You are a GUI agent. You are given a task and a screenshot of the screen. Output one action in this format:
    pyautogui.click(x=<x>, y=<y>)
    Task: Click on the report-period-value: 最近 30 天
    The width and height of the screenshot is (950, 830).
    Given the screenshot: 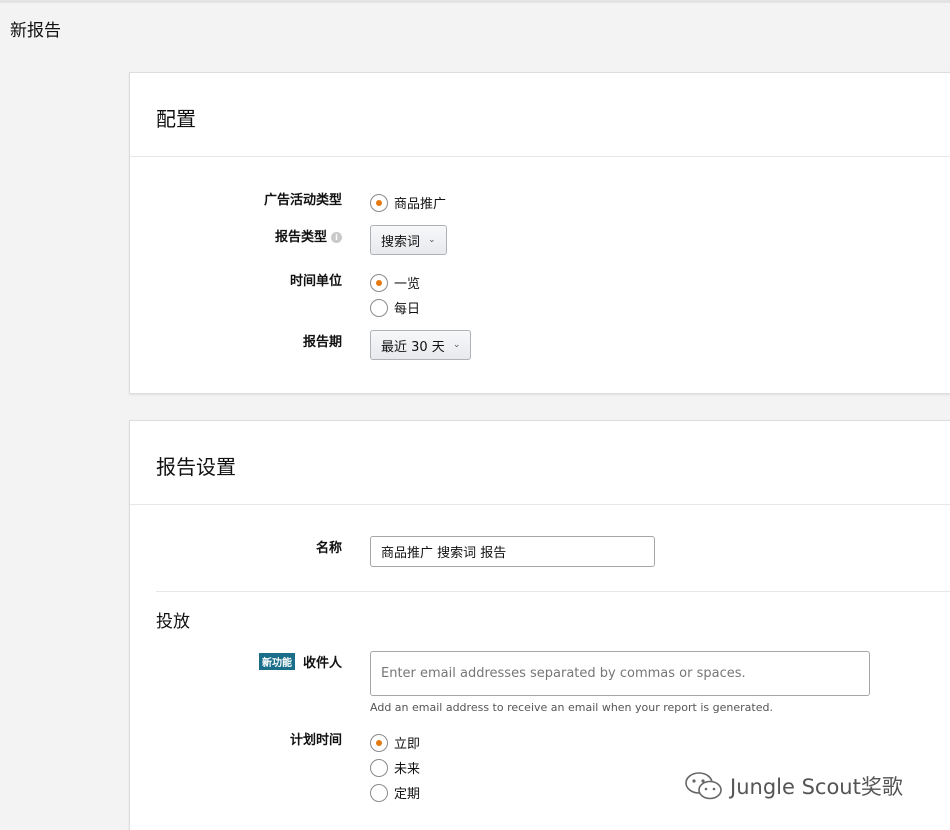 What is the action you would take?
    pyautogui.click(x=413, y=347)
    